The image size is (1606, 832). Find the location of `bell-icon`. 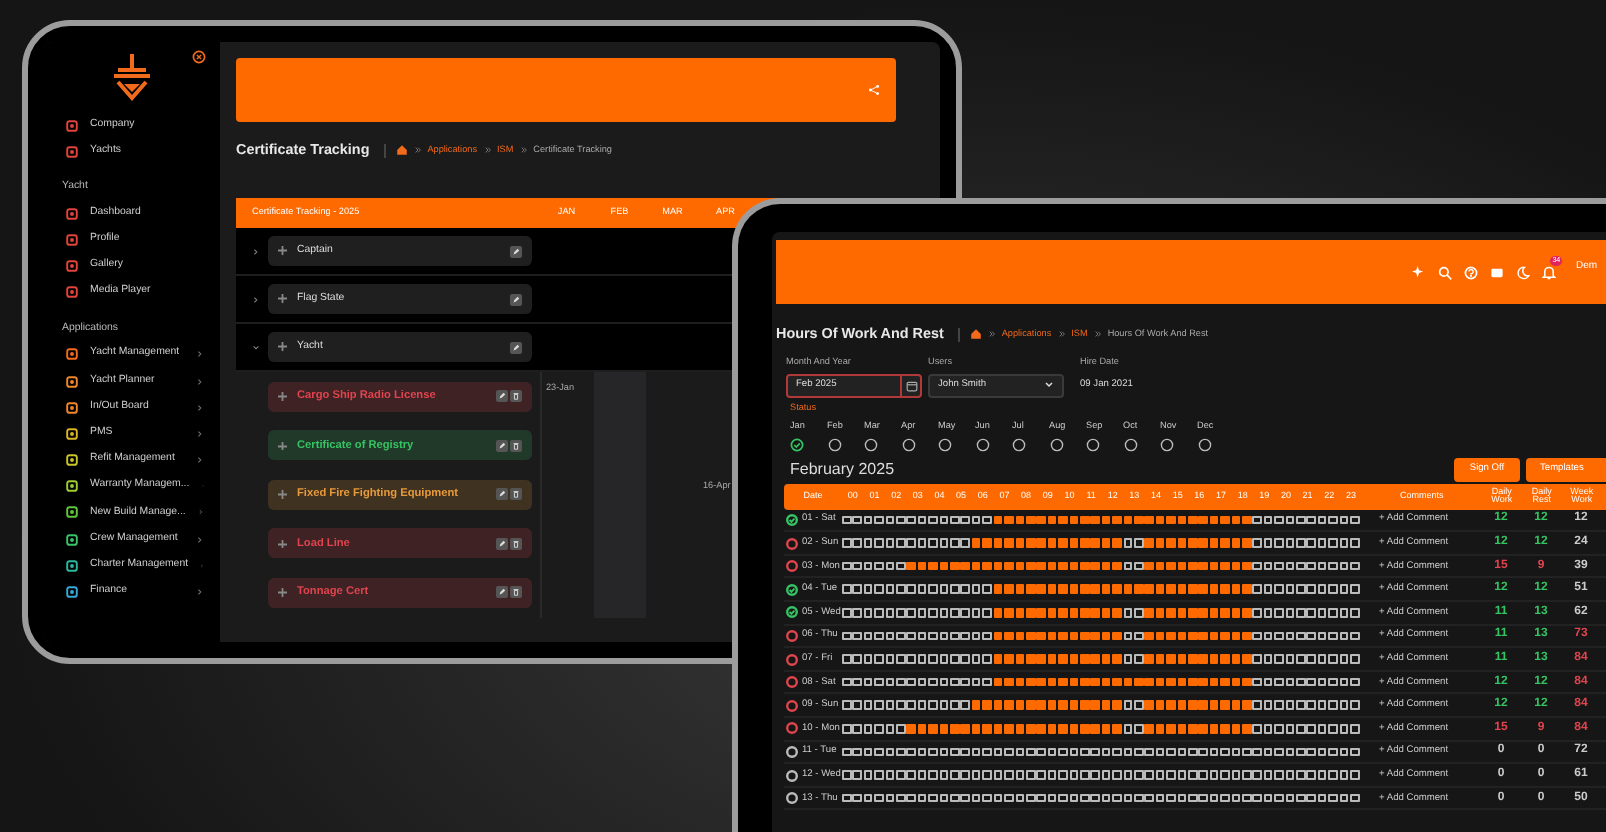

bell-icon is located at coordinates (1549, 273).